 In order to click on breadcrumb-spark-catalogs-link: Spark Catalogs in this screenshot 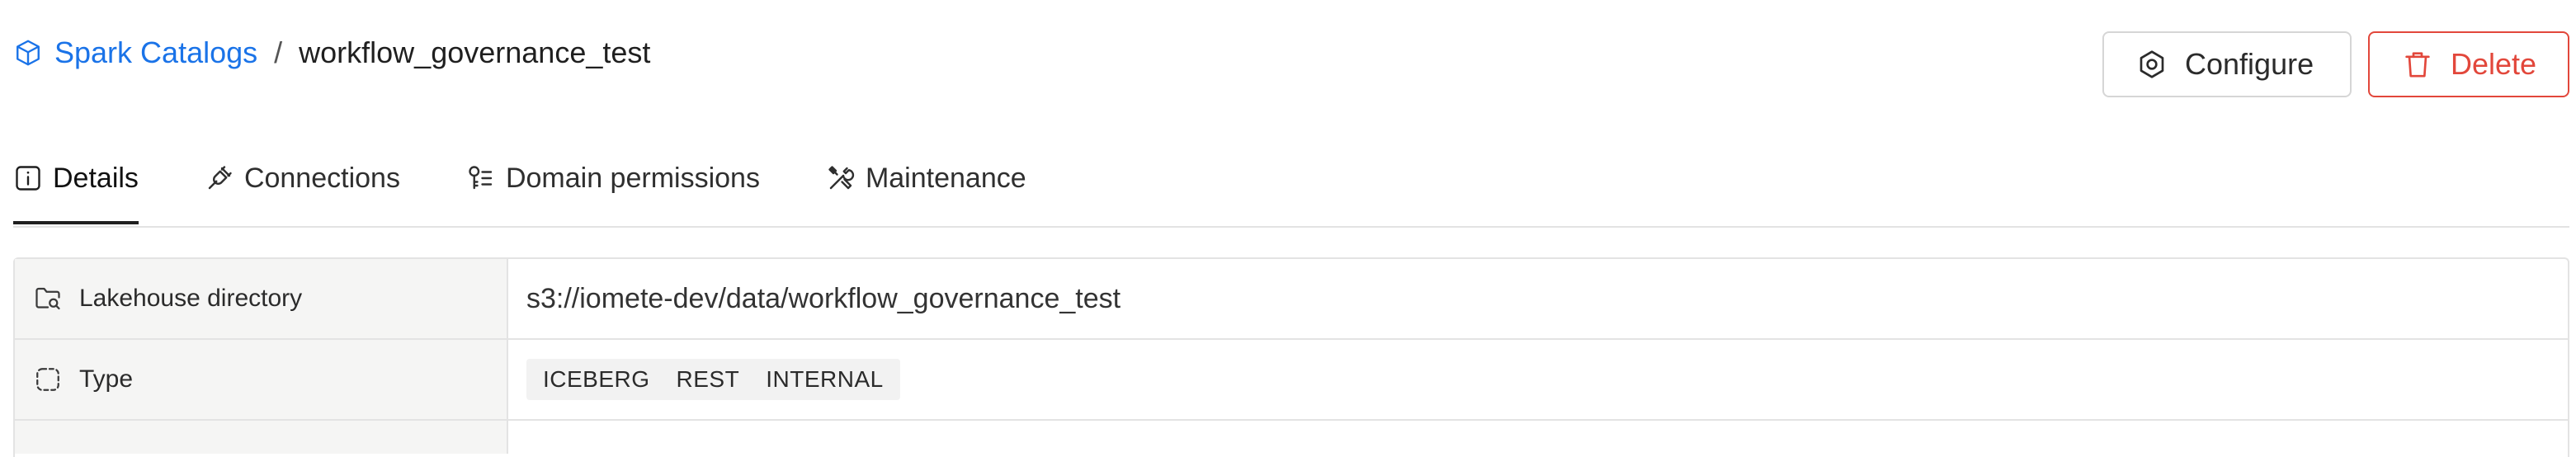, I will do `click(135, 52)`.